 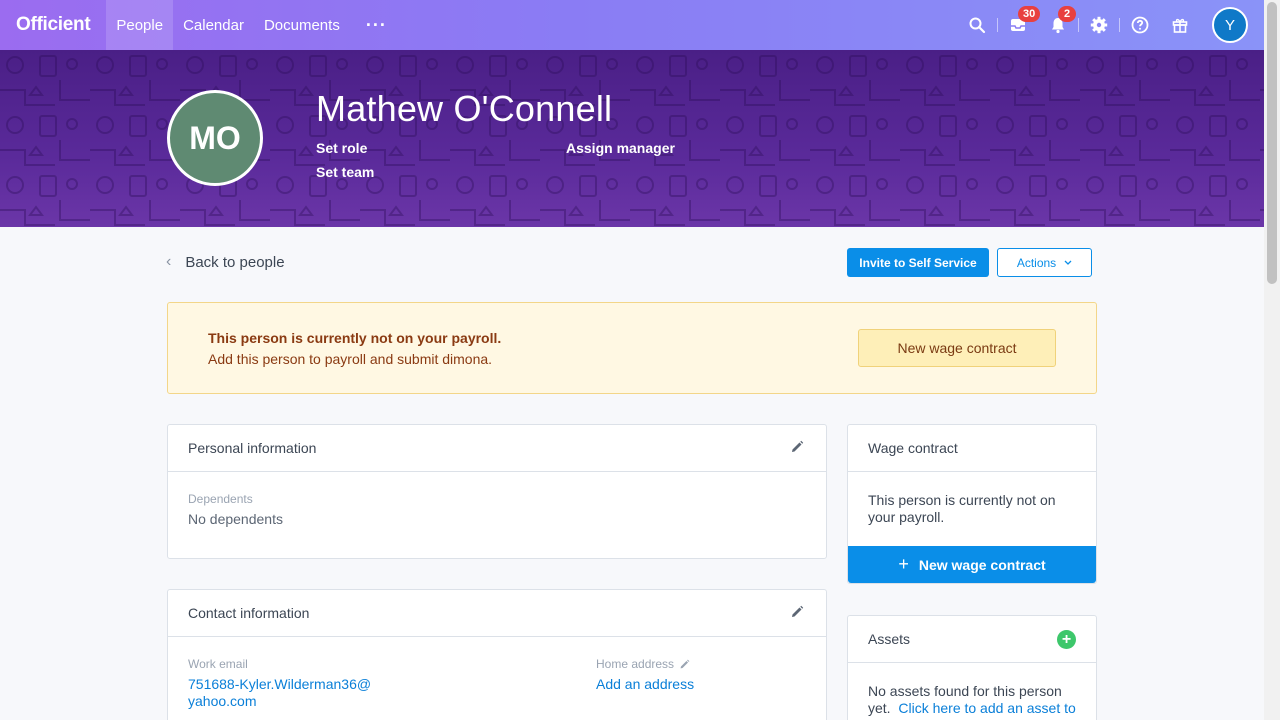 What do you see at coordinates (620, 148) in the screenshot?
I see `assign-manager-link: Assign manager` at bounding box center [620, 148].